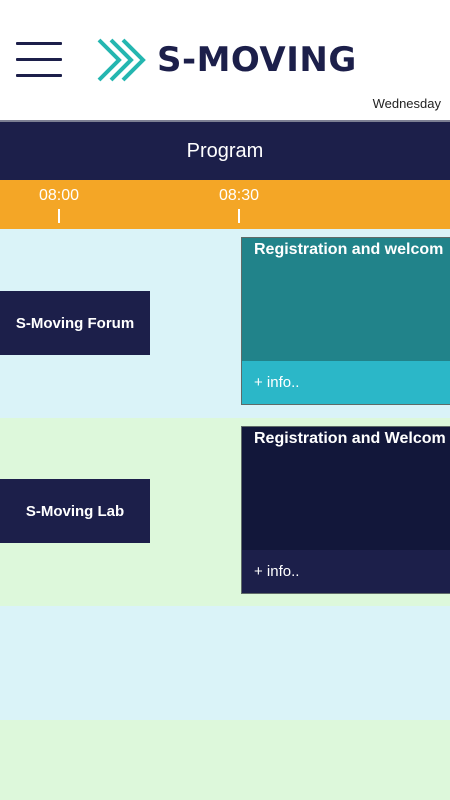 The width and height of the screenshot is (450, 800). Describe the element at coordinates (239, 195) in the screenshot. I see `time-tick-label: 08:30` at that location.